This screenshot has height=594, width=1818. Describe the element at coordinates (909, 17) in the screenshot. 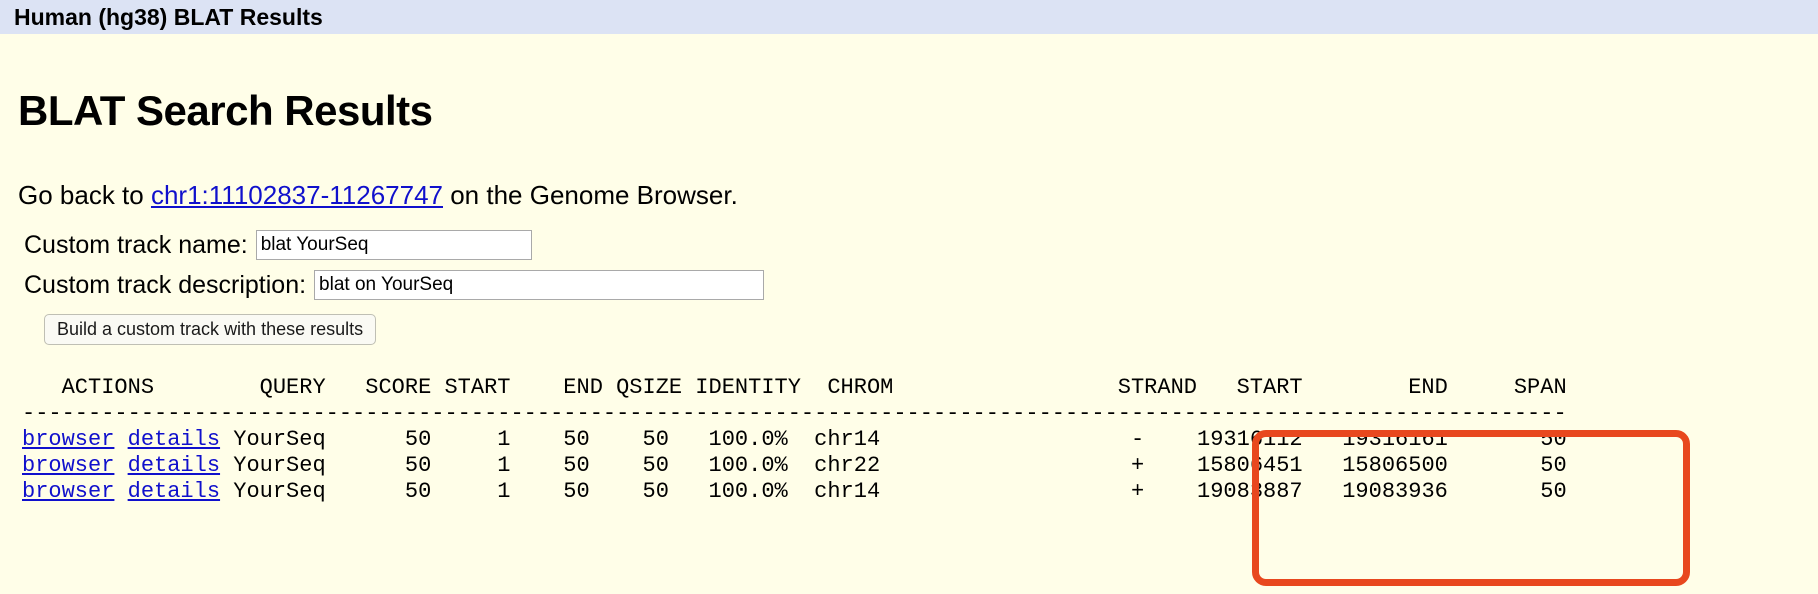

I see `page-titlebar: Human (hg38) BLAT Results` at that location.